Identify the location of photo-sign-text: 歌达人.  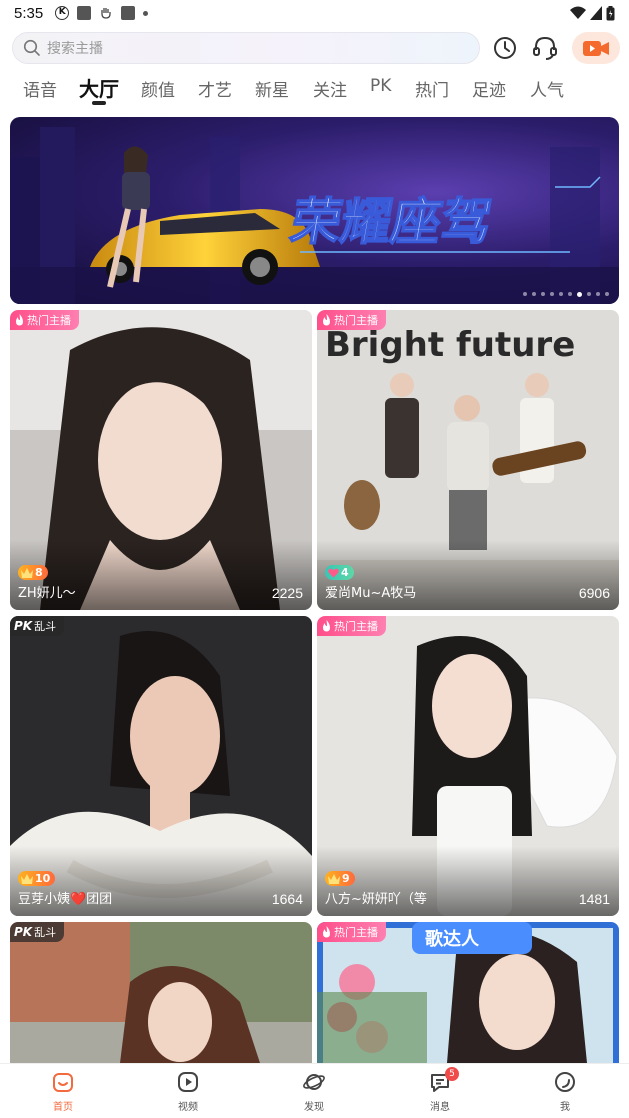
(452, 939).